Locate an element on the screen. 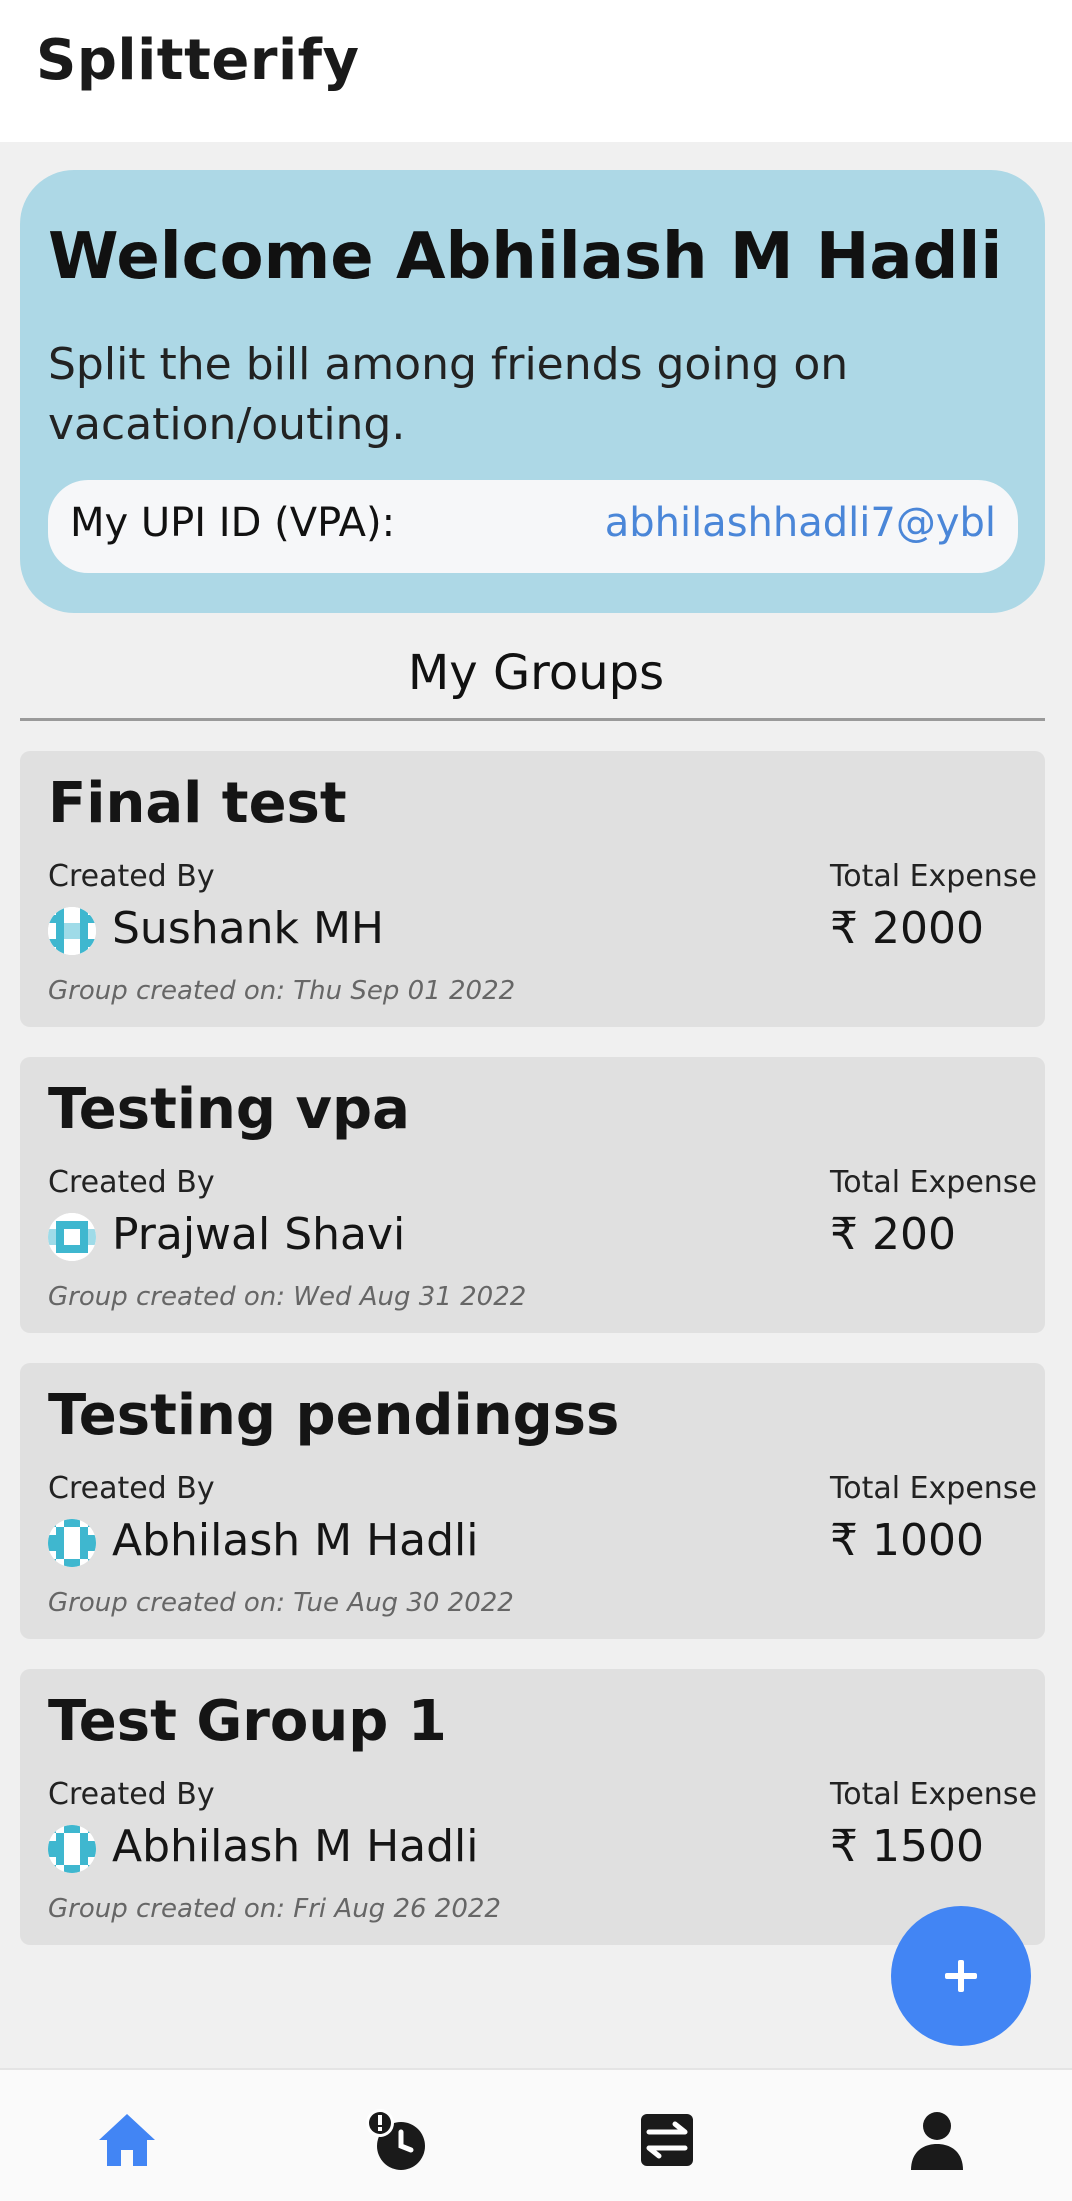 The image size is (1072, 2201). profile-icon is located at coordinates (937, 2141).